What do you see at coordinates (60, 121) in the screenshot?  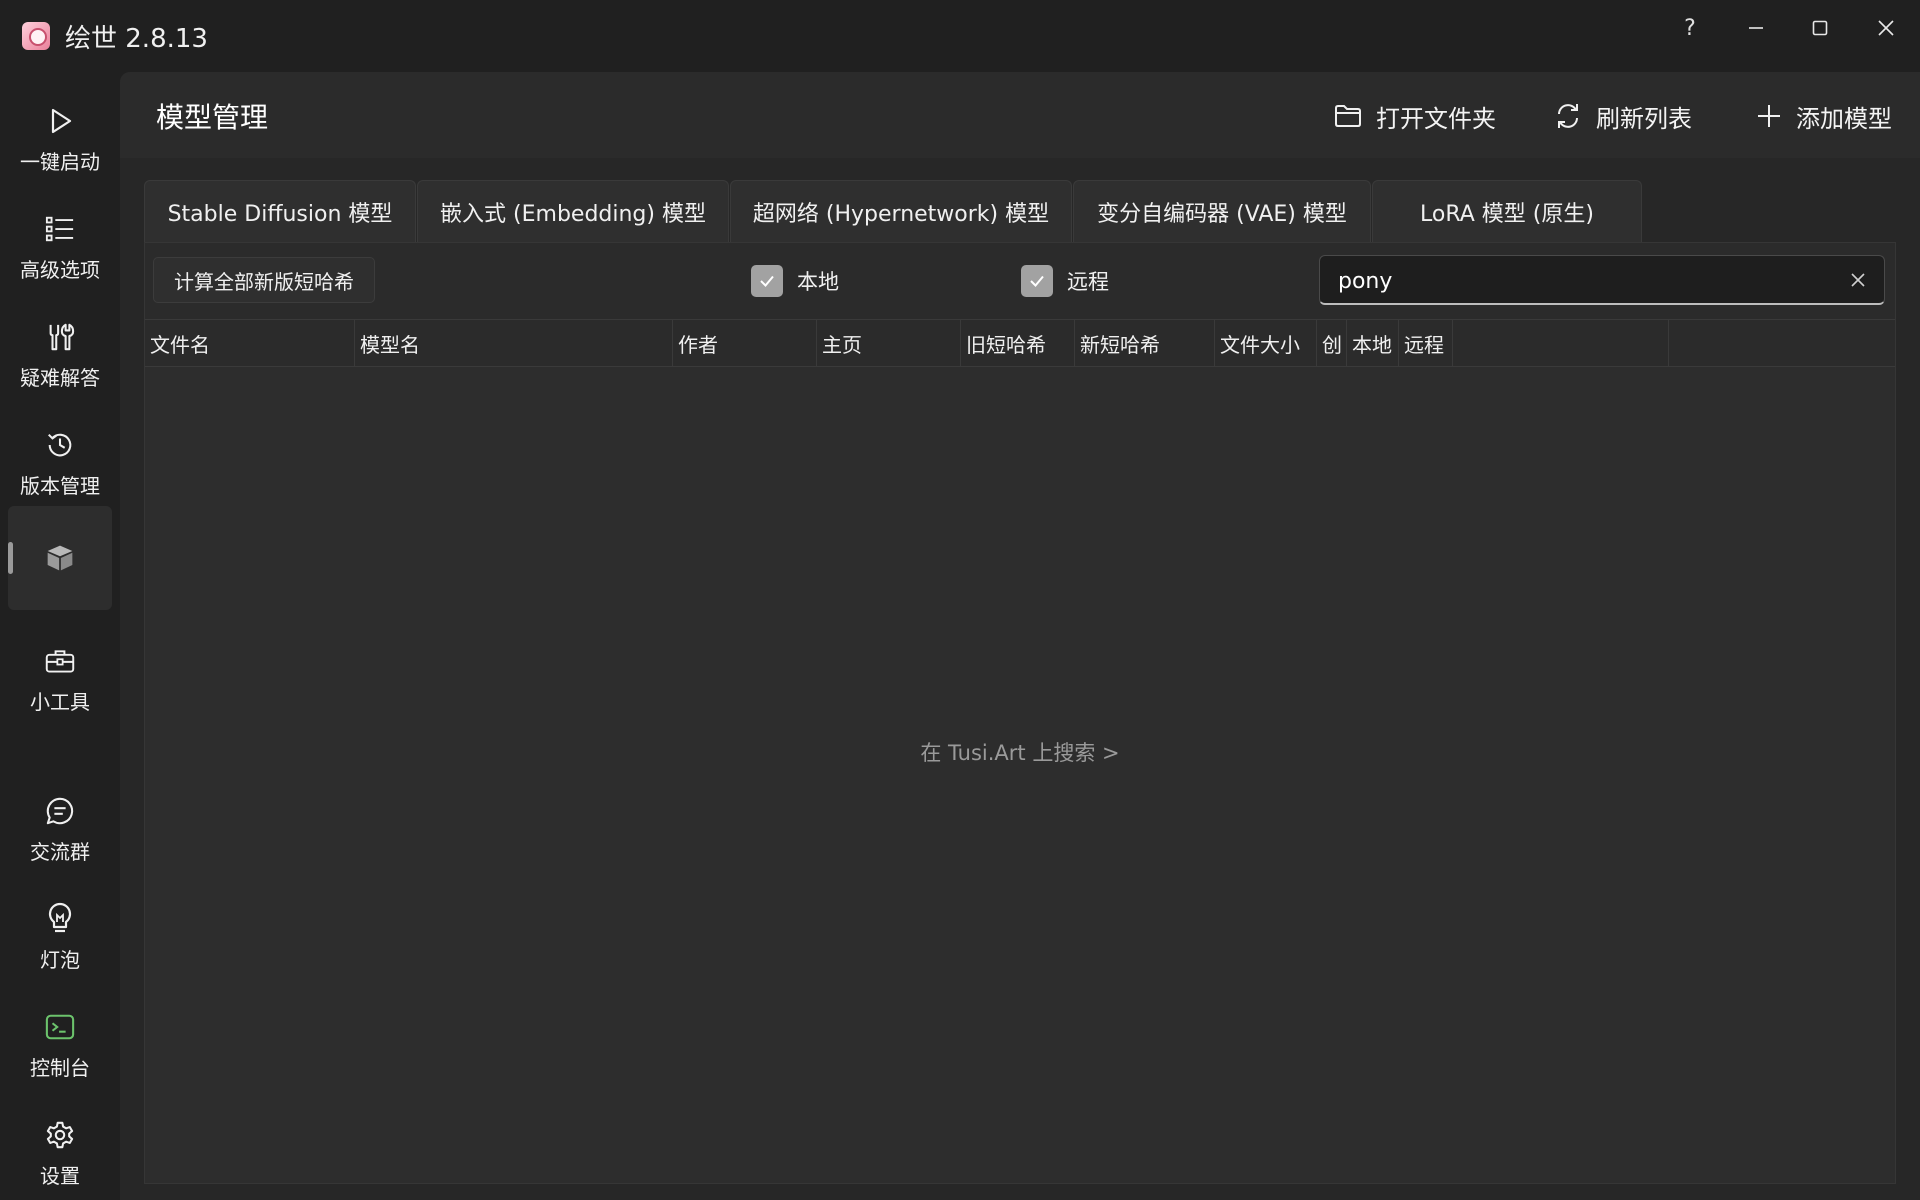 I see `play-icon` at bounding box center [60, 121].